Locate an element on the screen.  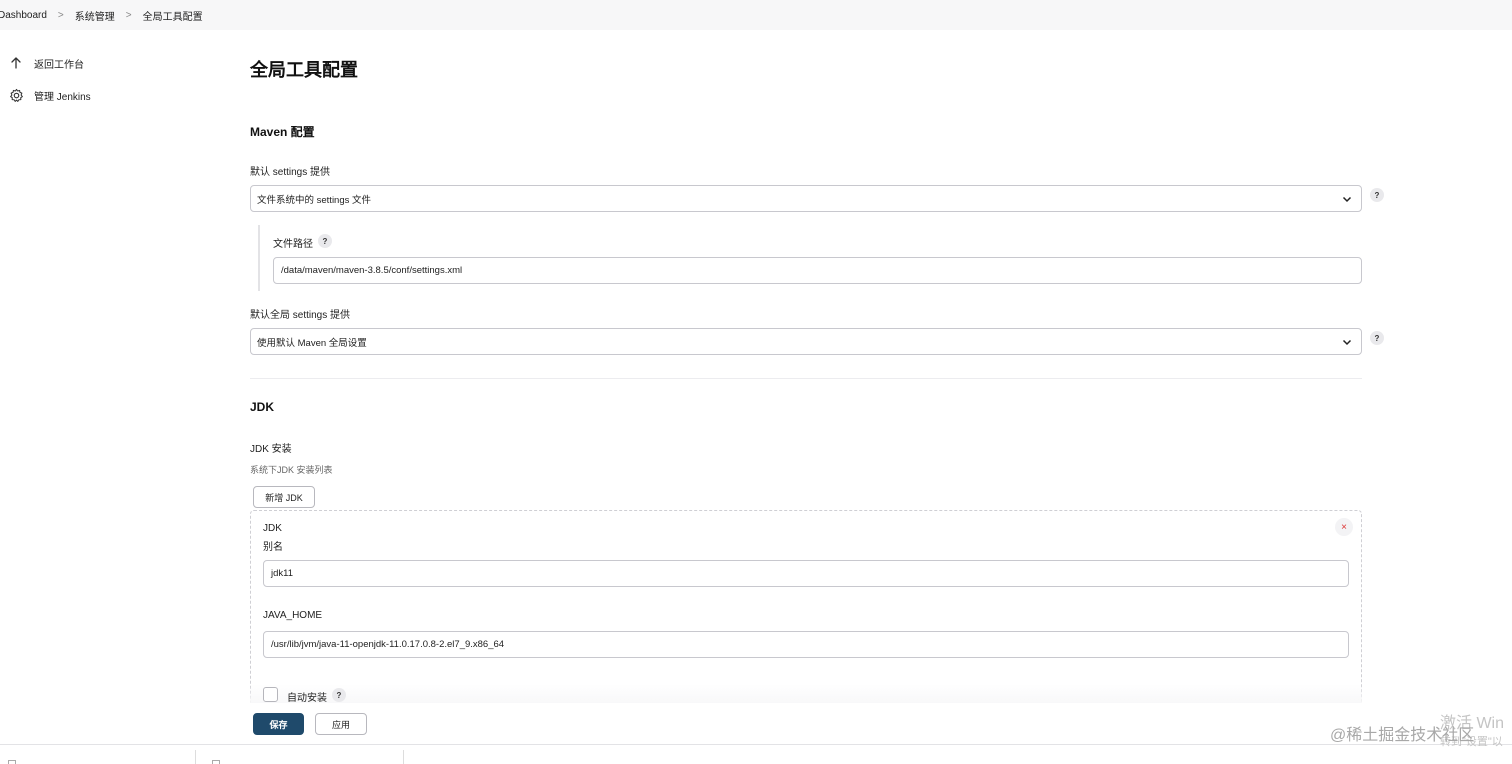
save-button: 保存 is located at coordinates (278, 724).